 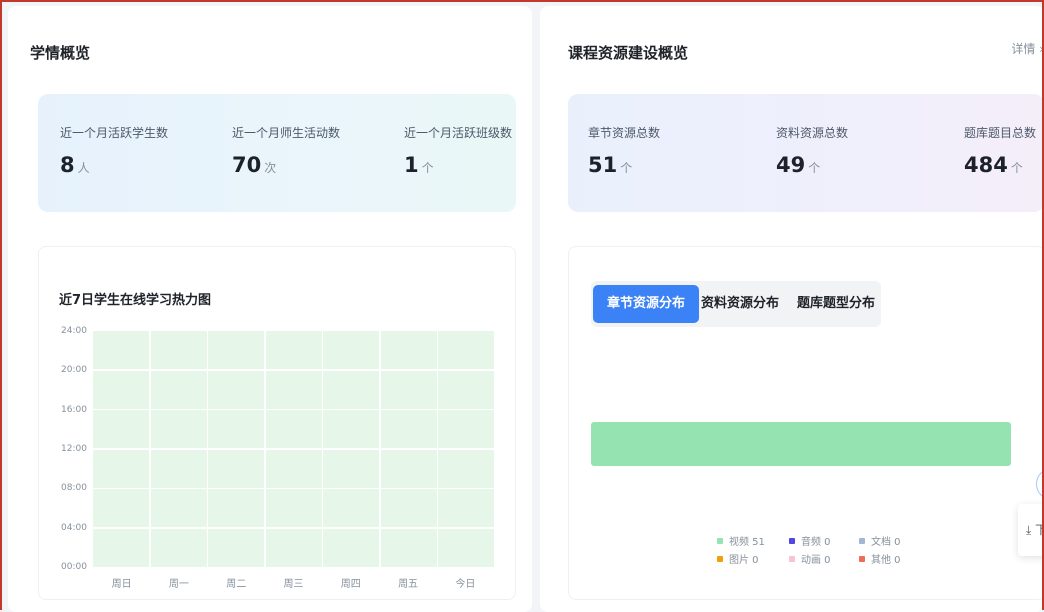 I want to click on legend-item-image: 图片 0, so click(x=738, y=558).